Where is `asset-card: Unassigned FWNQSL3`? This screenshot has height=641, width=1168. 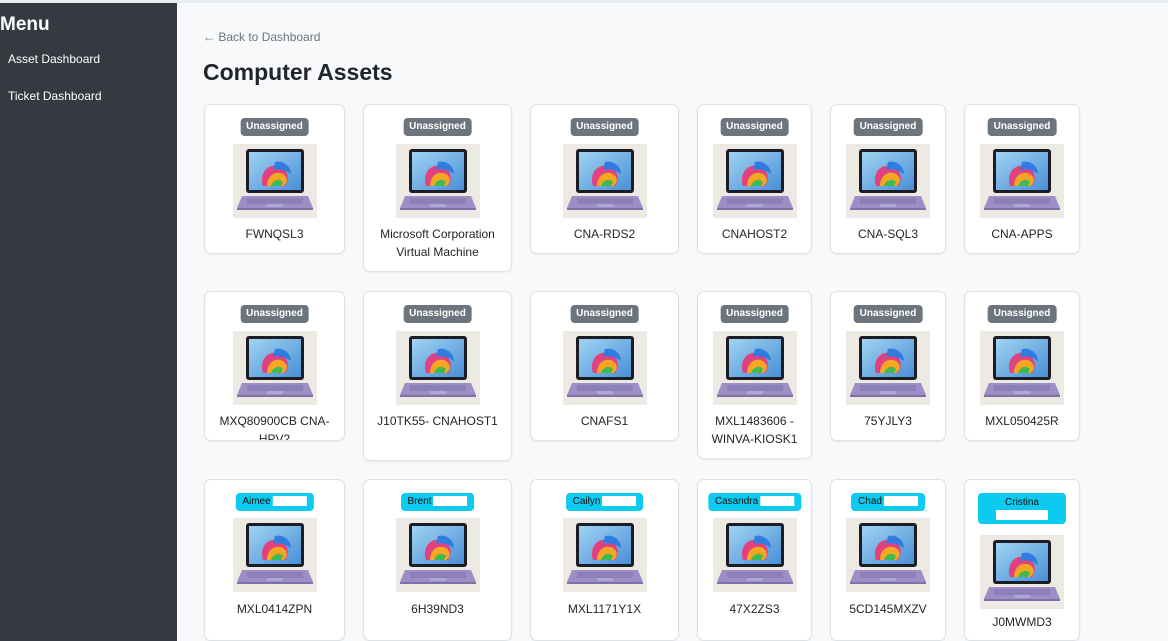
asset-card: Unassigned FWNQSL3 is located at coordinates (274, 179).